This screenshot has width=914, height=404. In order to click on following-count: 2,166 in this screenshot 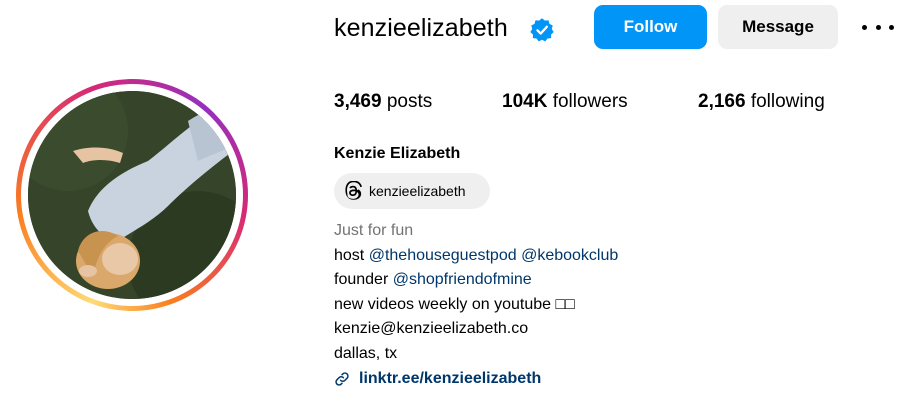, I will do `click(722, 101)`.